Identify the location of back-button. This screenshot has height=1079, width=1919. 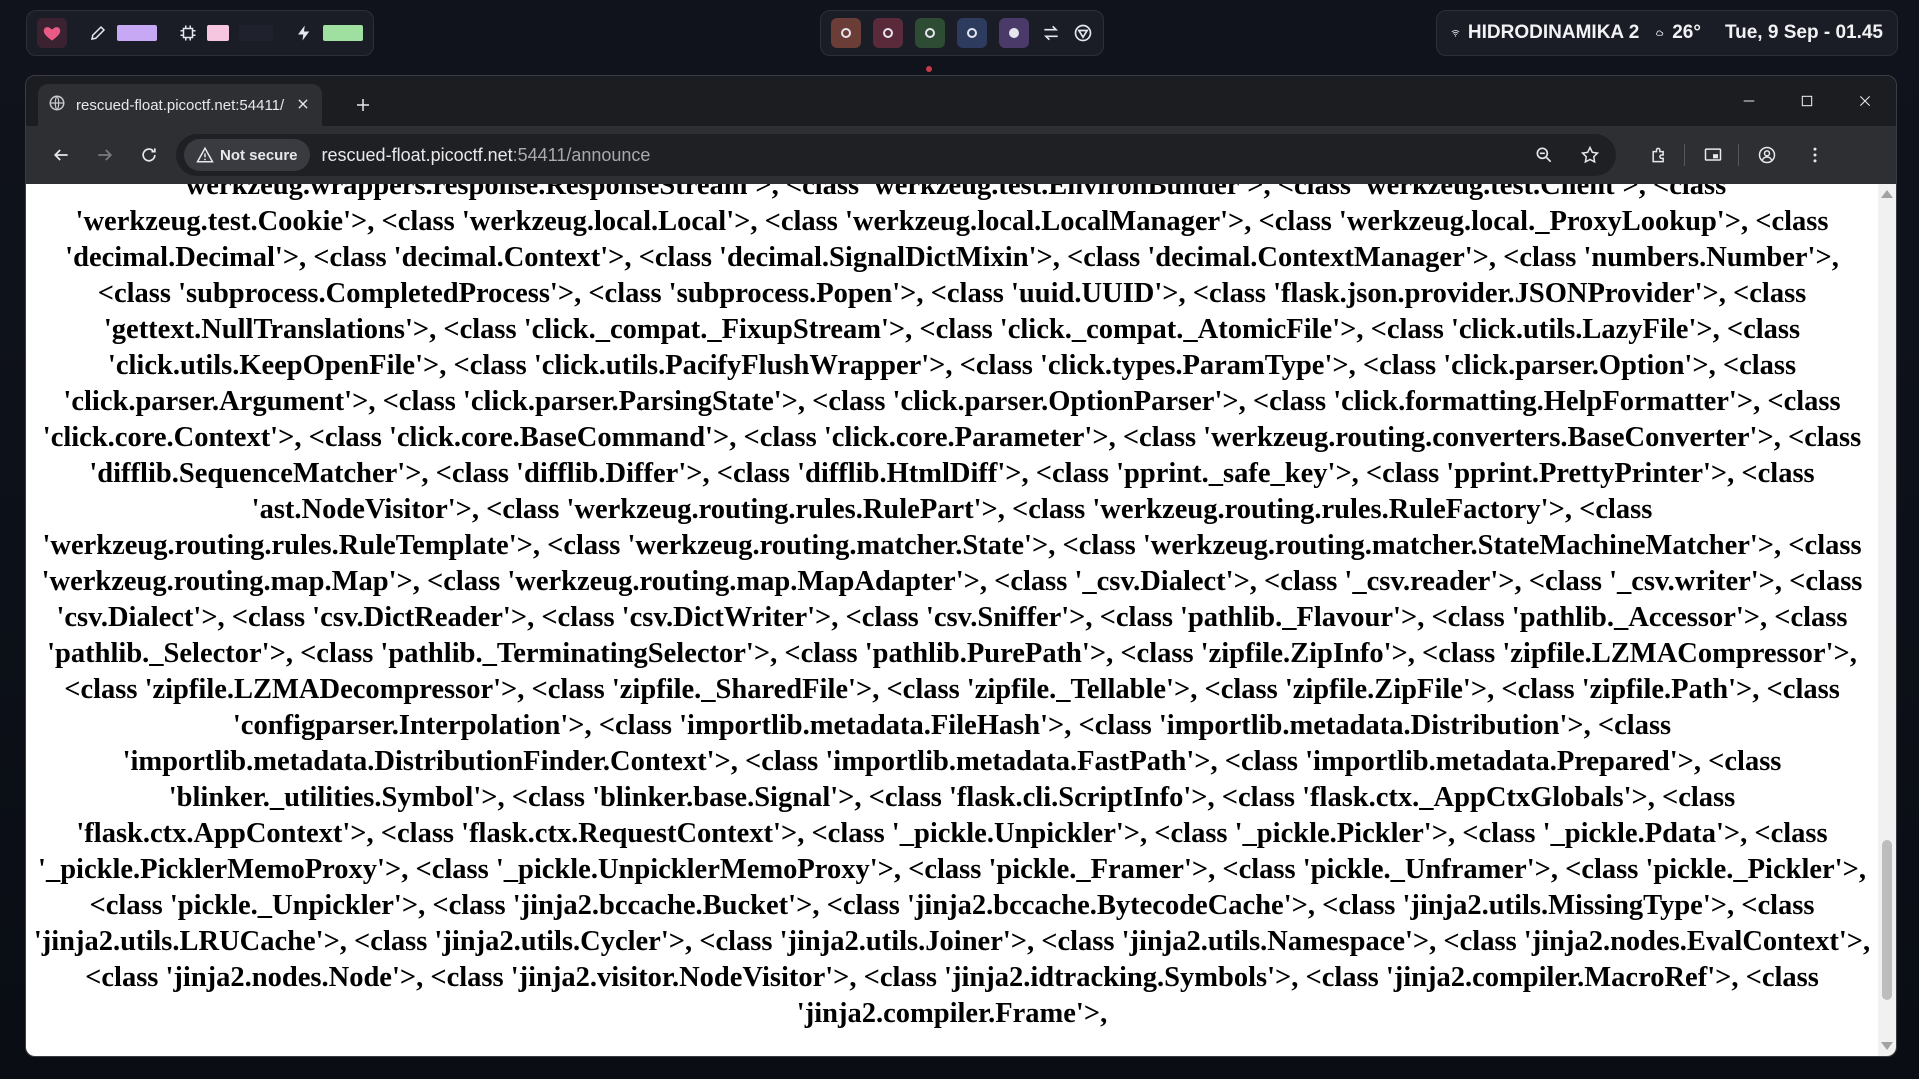
(61, 155).